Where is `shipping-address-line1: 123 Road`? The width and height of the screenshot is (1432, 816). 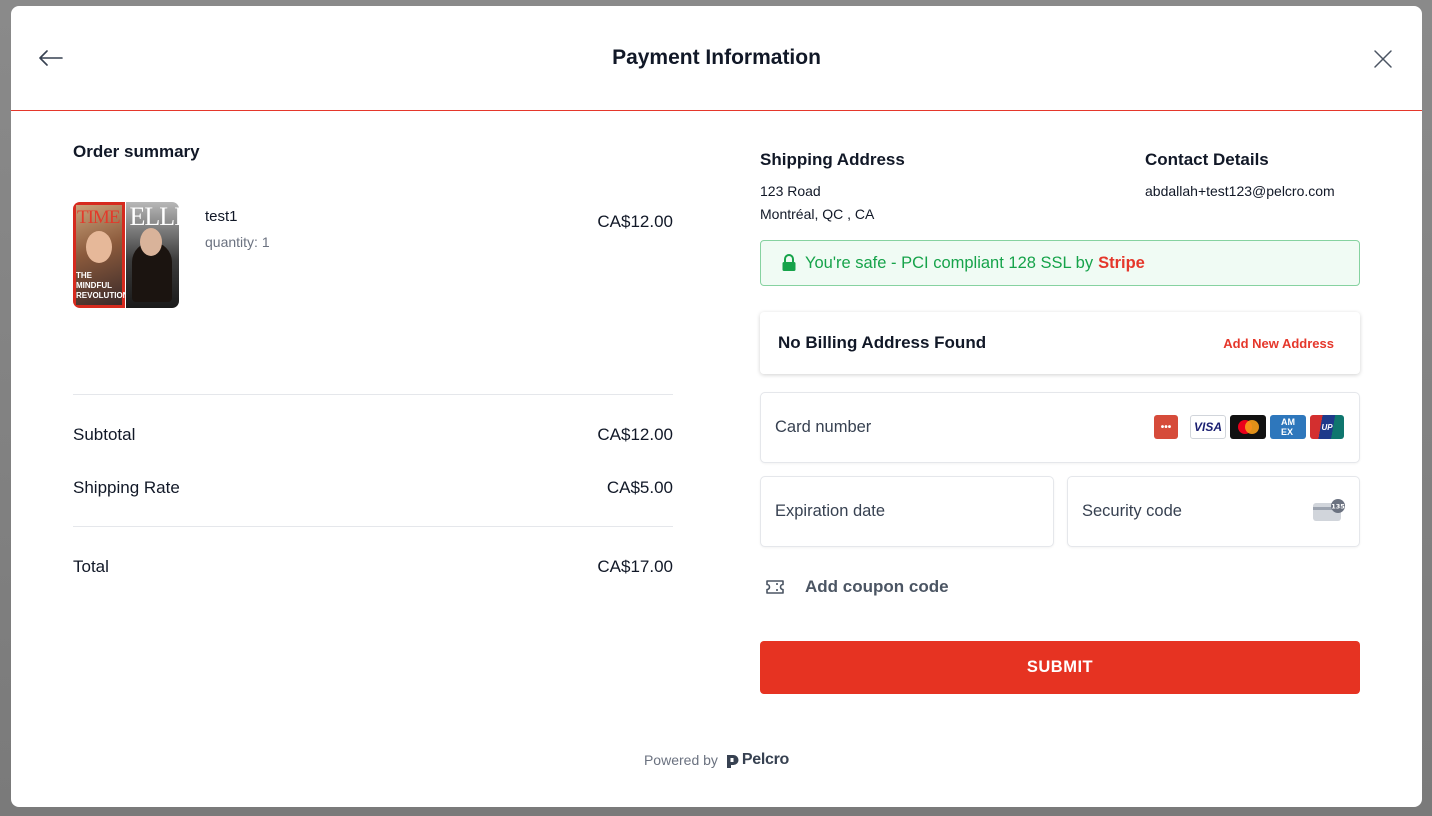
shipping-address-line1: 123 Road is located at coordinates (790, 191).